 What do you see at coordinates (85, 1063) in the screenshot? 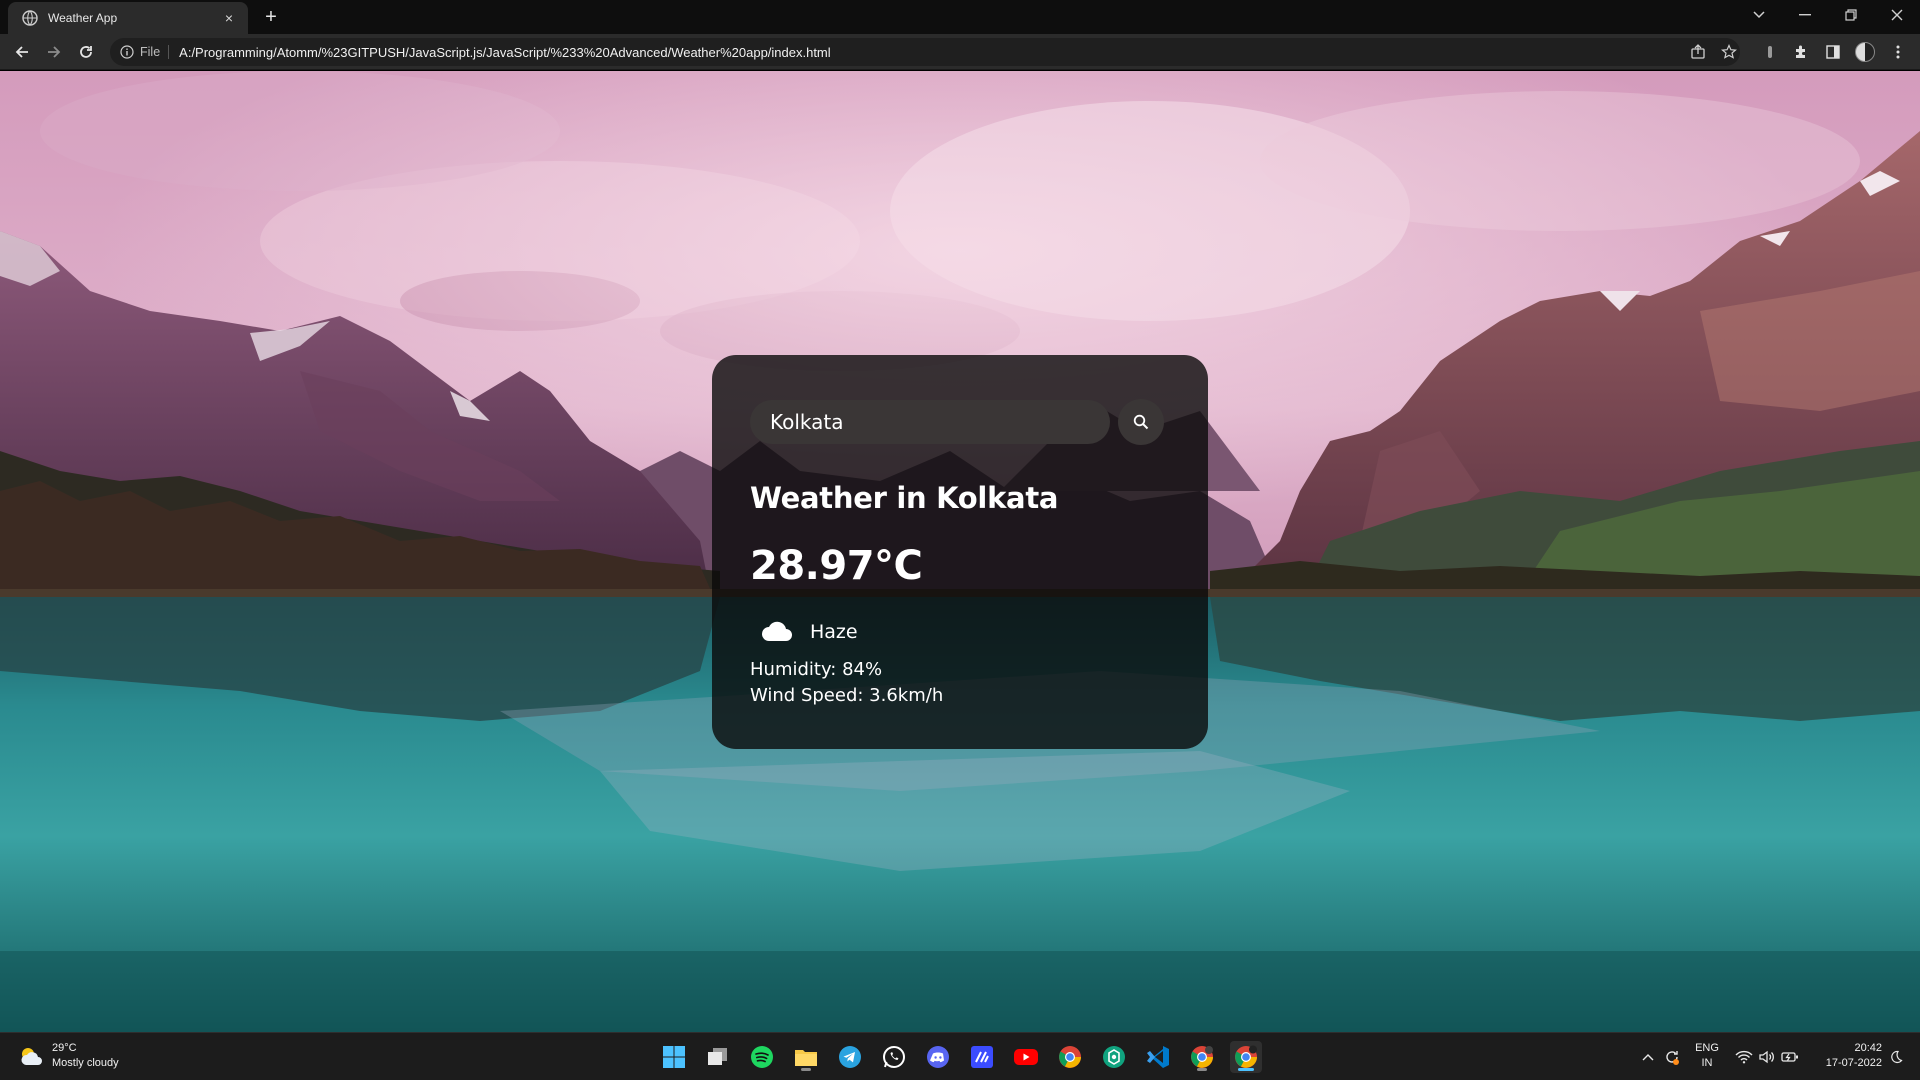
I see `widget-condition: Mostly cloudy` at bounding box center [85, 1063].